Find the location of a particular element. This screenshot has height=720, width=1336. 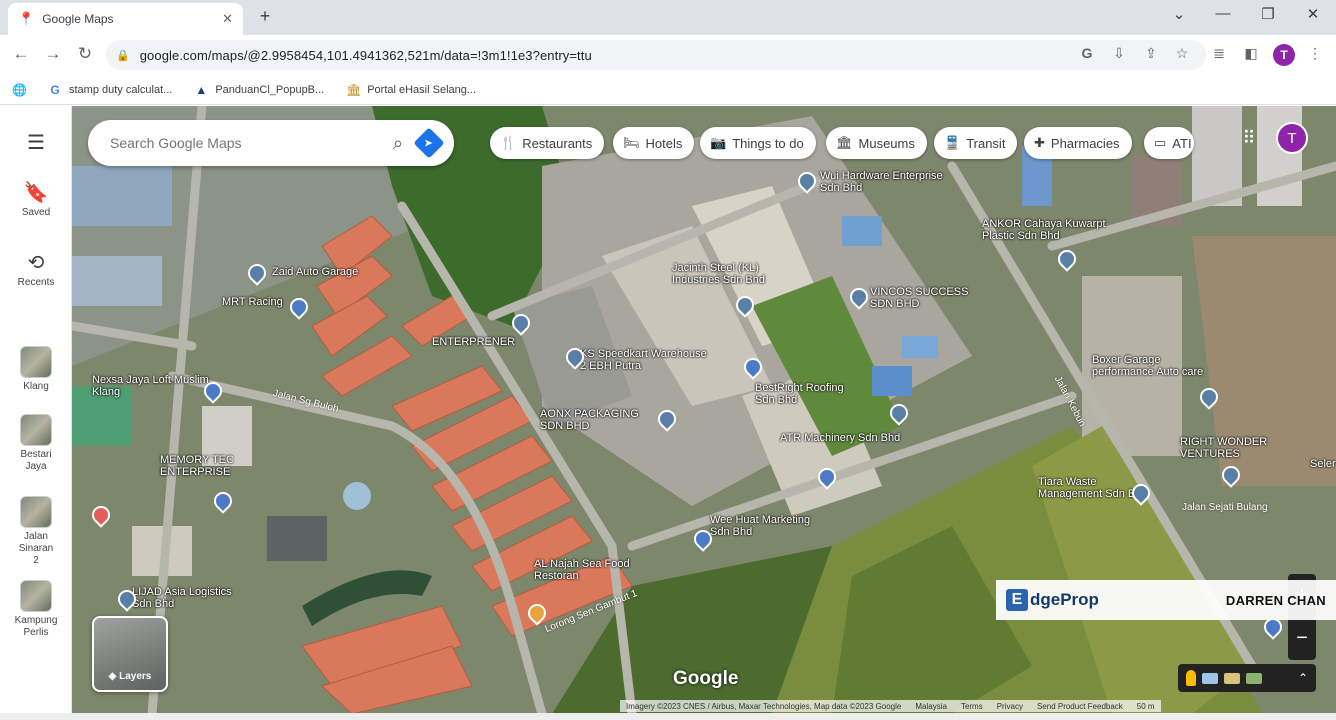

chip-things-to-do: 📷 Things to do is located at coordinates (758, 143).